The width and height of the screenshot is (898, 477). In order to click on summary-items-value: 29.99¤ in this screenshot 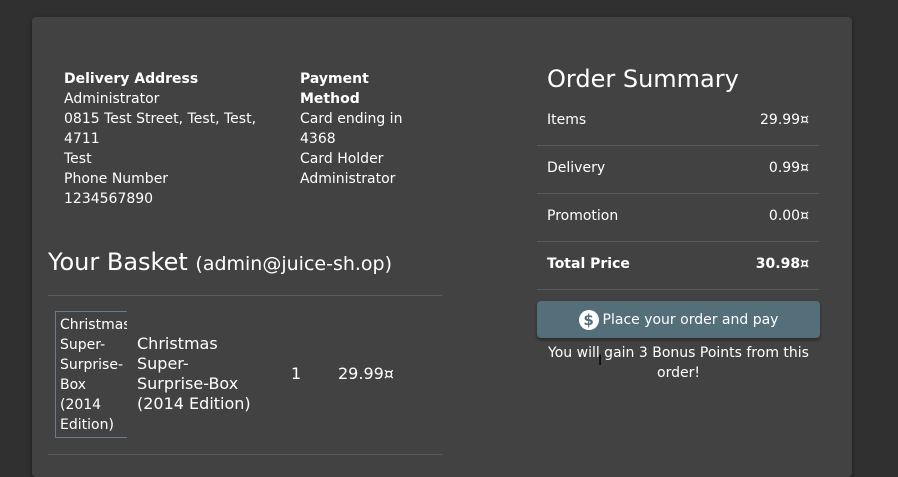, I will do `click(784, 120)`.